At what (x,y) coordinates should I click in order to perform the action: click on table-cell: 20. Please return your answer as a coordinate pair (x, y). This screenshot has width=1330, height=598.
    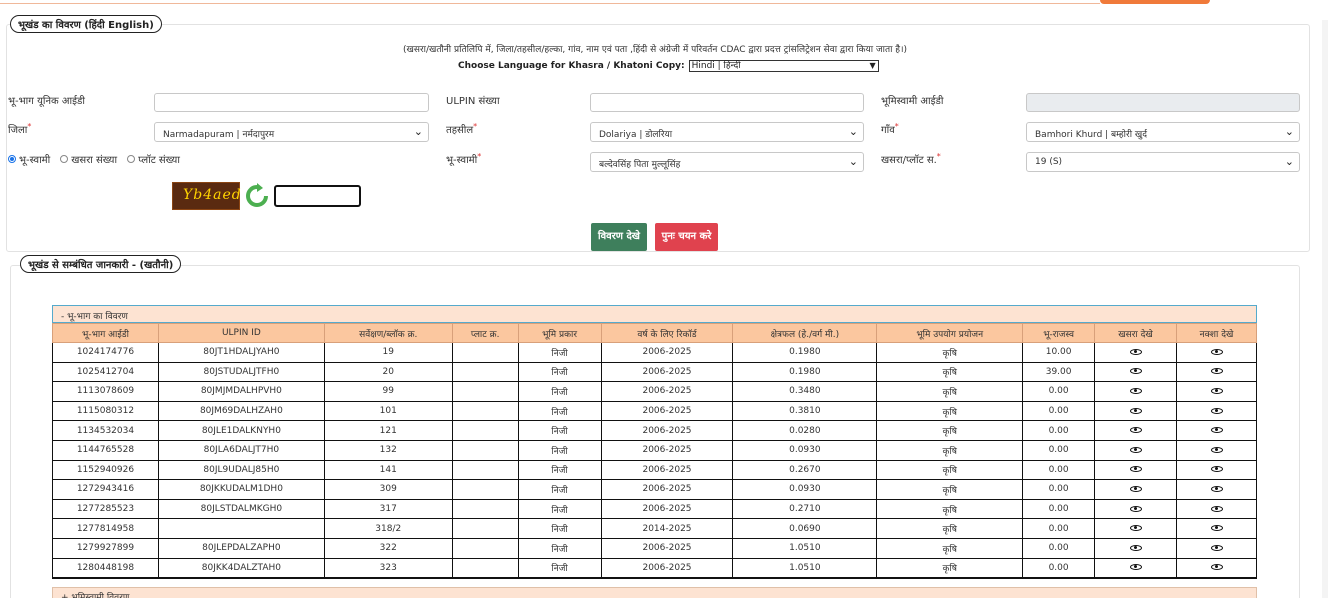
    Looking at the image, I should click on (388, 372).